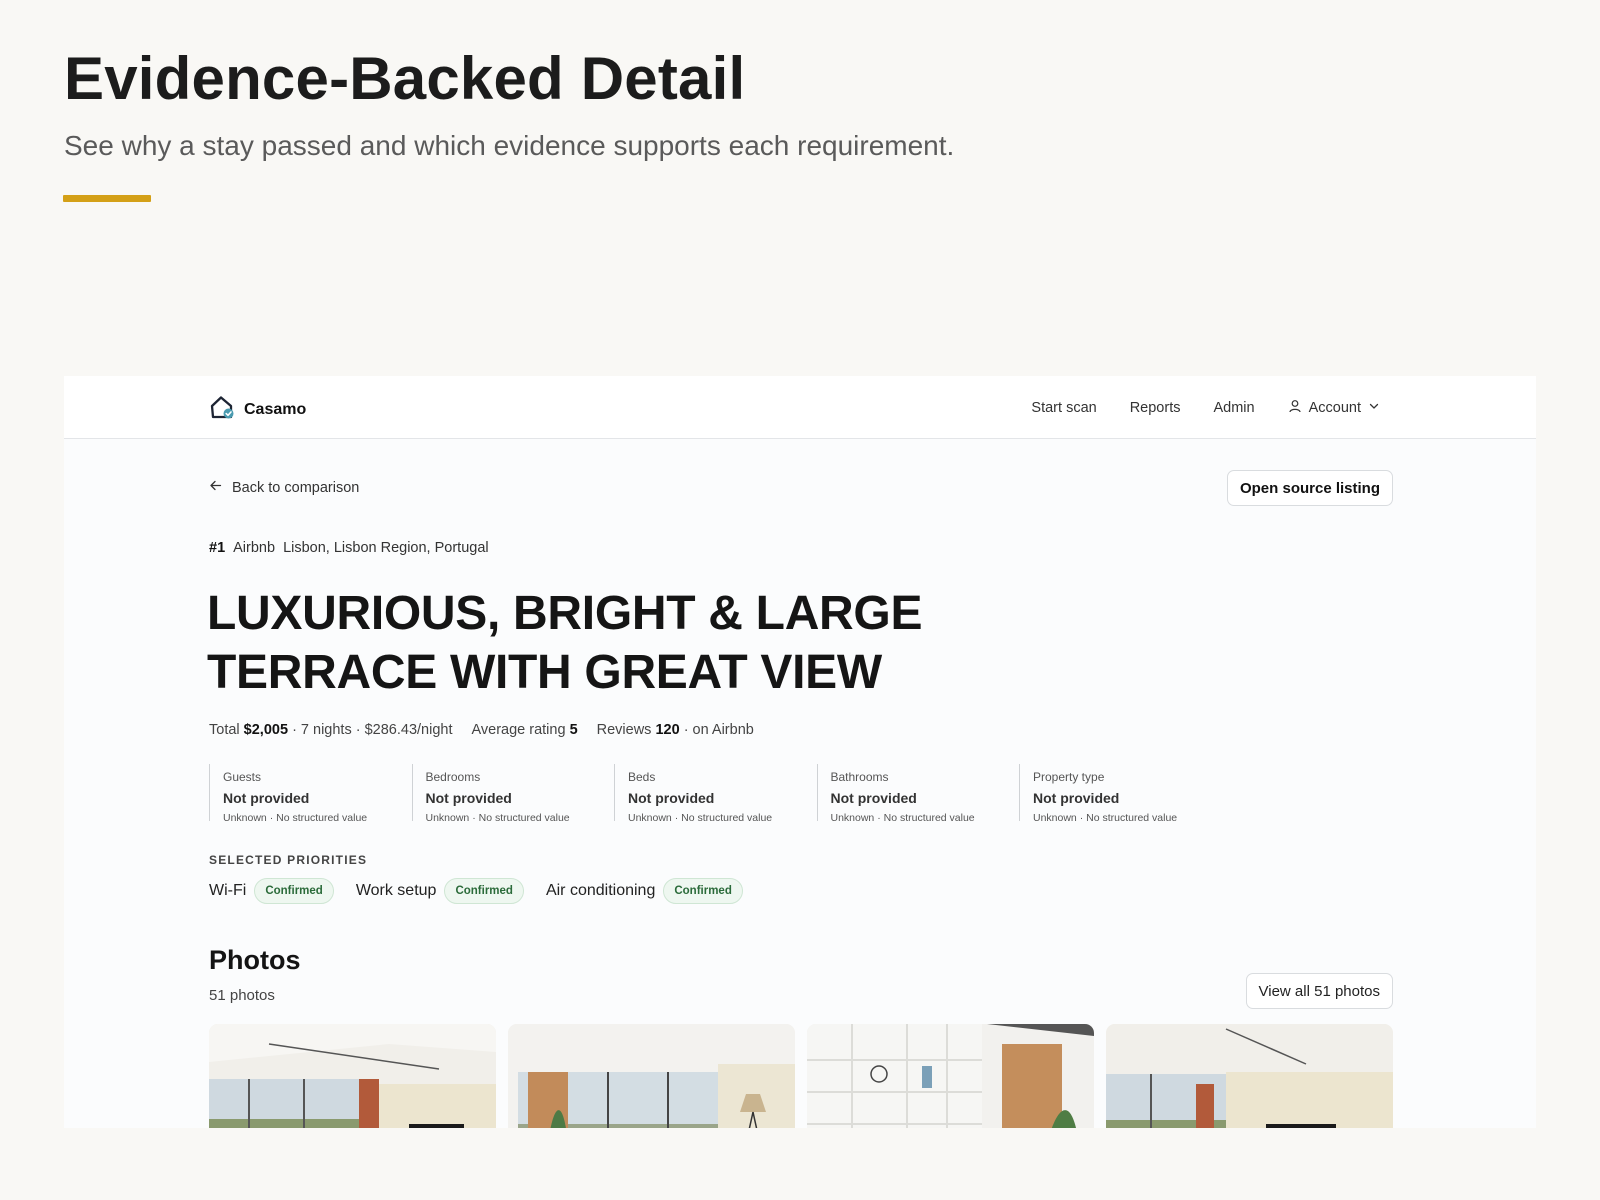  What do you see at coordinates (859, 777) in the screenshot?
I see `fact-label: Bathrooms` at bounding box center [859, 777].